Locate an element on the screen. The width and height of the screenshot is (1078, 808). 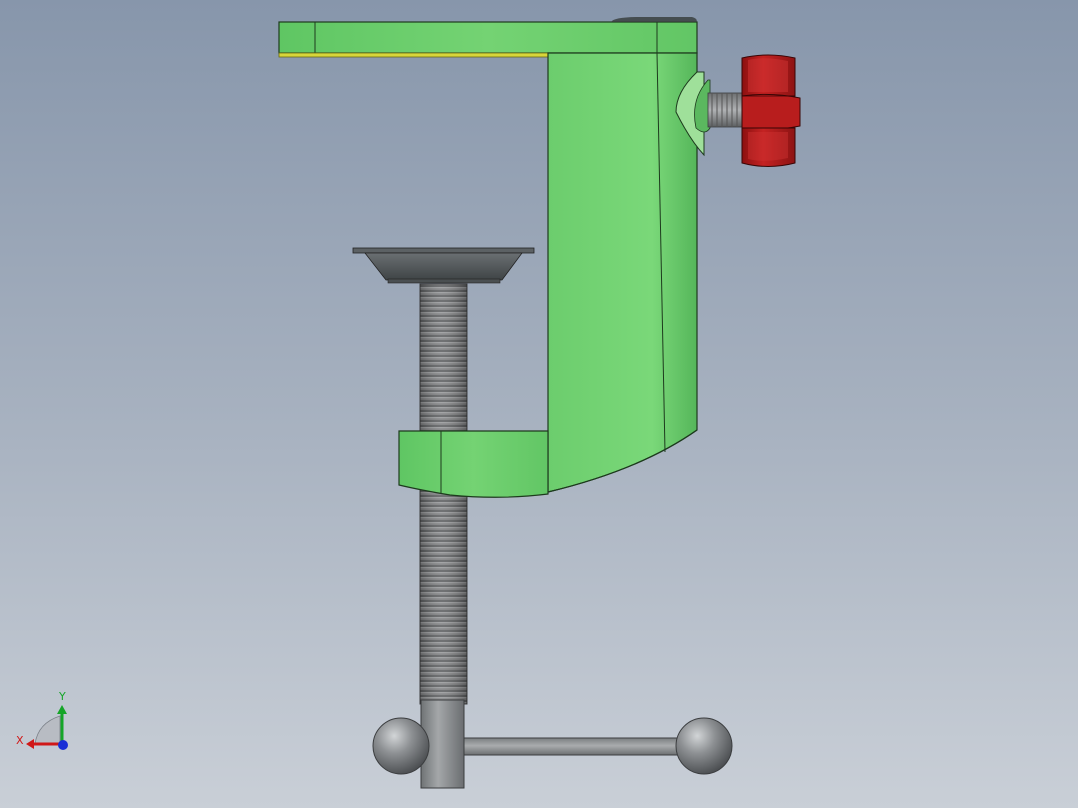
clamp-bottom-arm is located at coordinates (473, 464).